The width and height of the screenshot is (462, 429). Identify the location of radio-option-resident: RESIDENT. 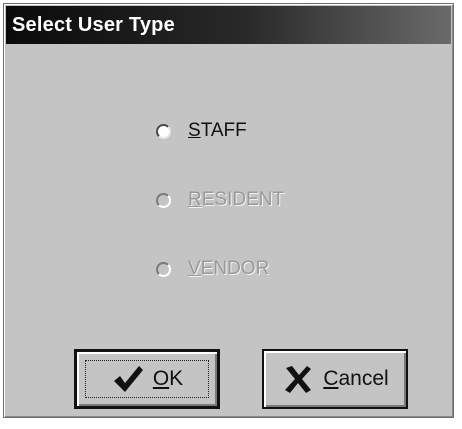
(220, 220).